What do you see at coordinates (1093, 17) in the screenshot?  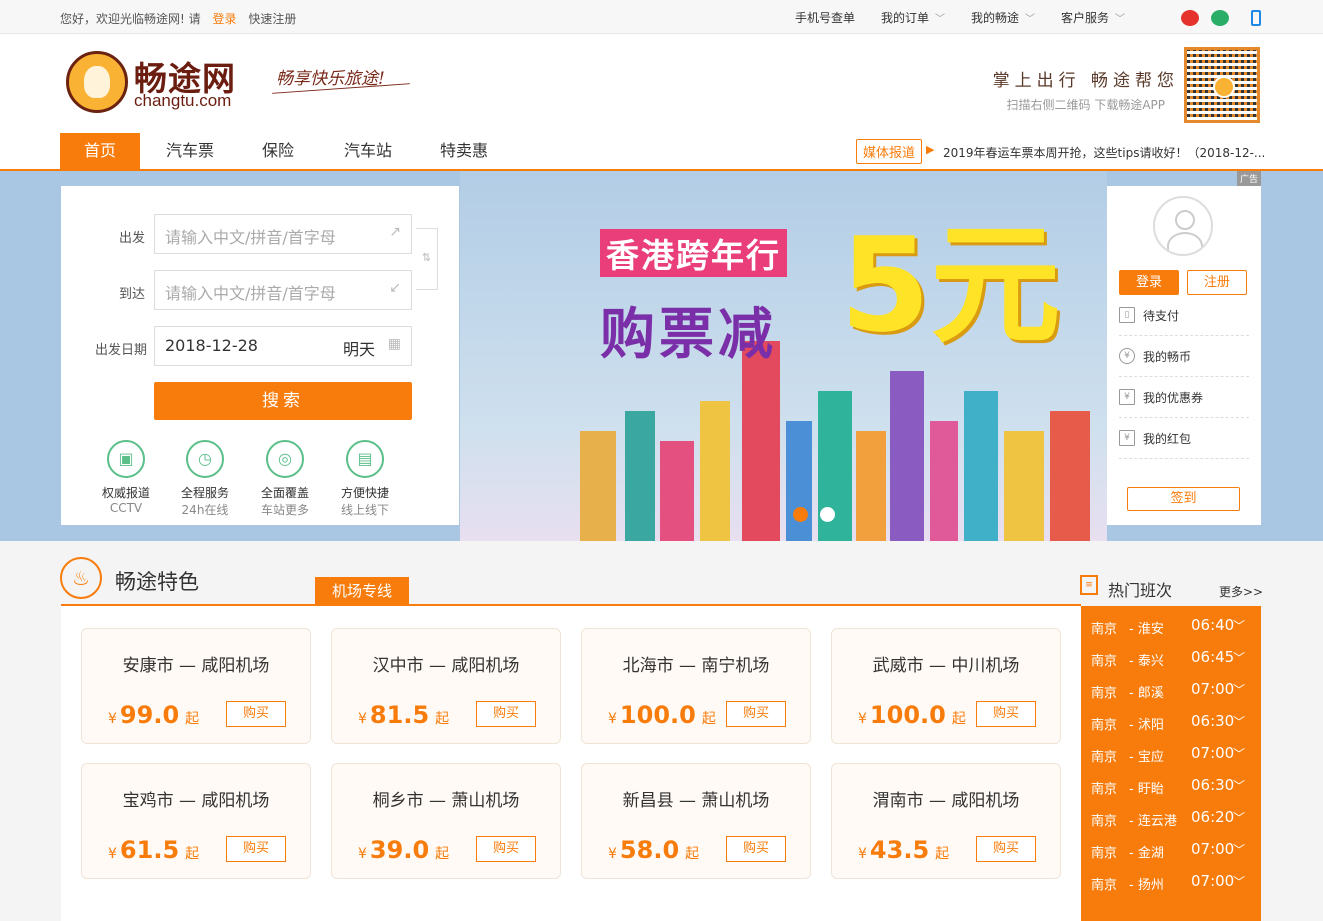 I see `customer-service-menu: 客户服务 ﹀` at bounding box center [1093, 17].